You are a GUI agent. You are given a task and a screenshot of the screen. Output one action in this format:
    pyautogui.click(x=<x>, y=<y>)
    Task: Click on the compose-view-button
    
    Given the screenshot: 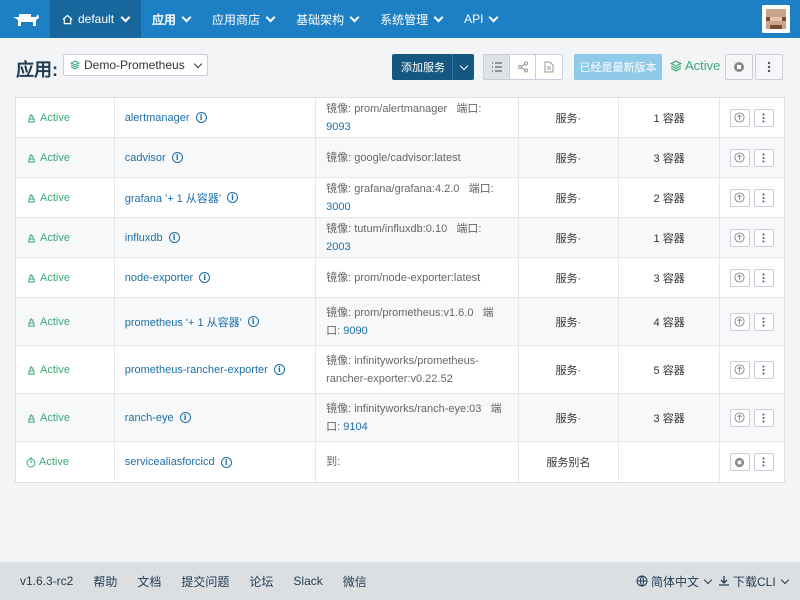 What is the action you would take?
    pyautogui.click(x=549, y=67)
    